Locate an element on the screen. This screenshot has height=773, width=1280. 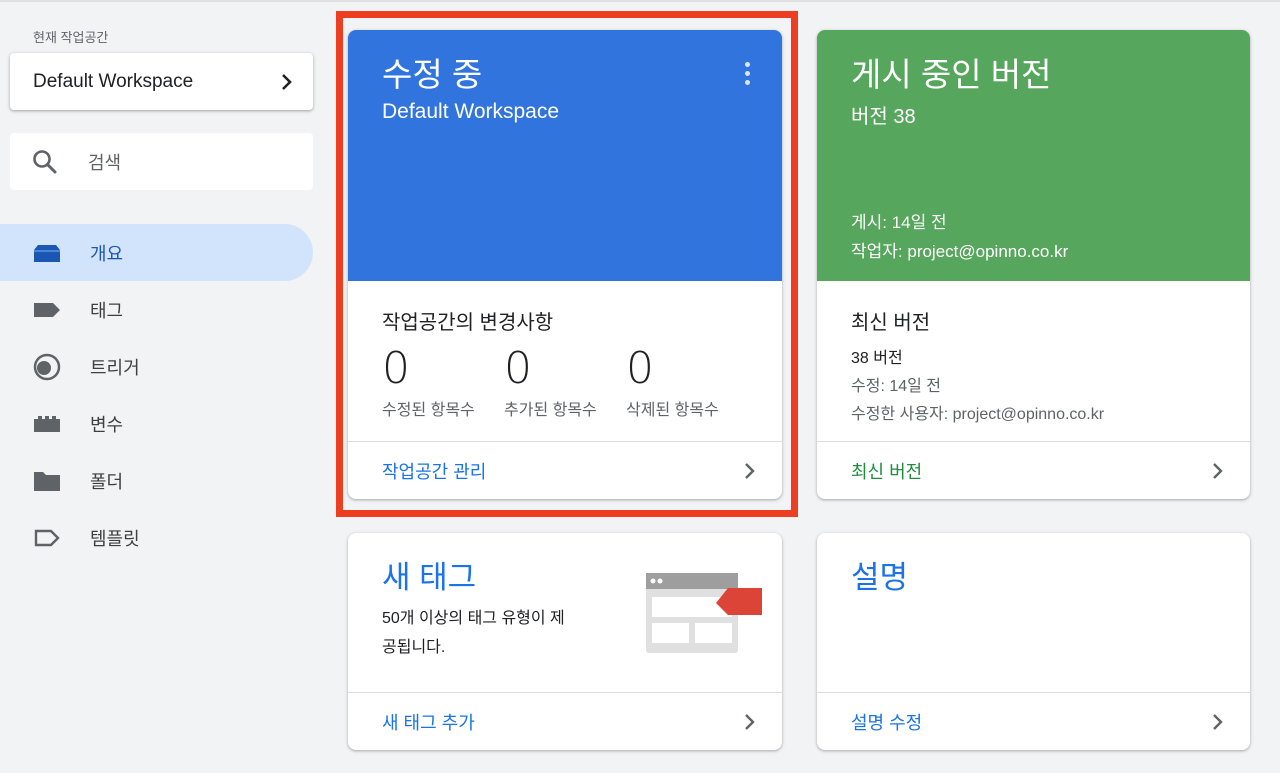
edit-description-link: 설명 수정 is located at coordinates (1033, 721).